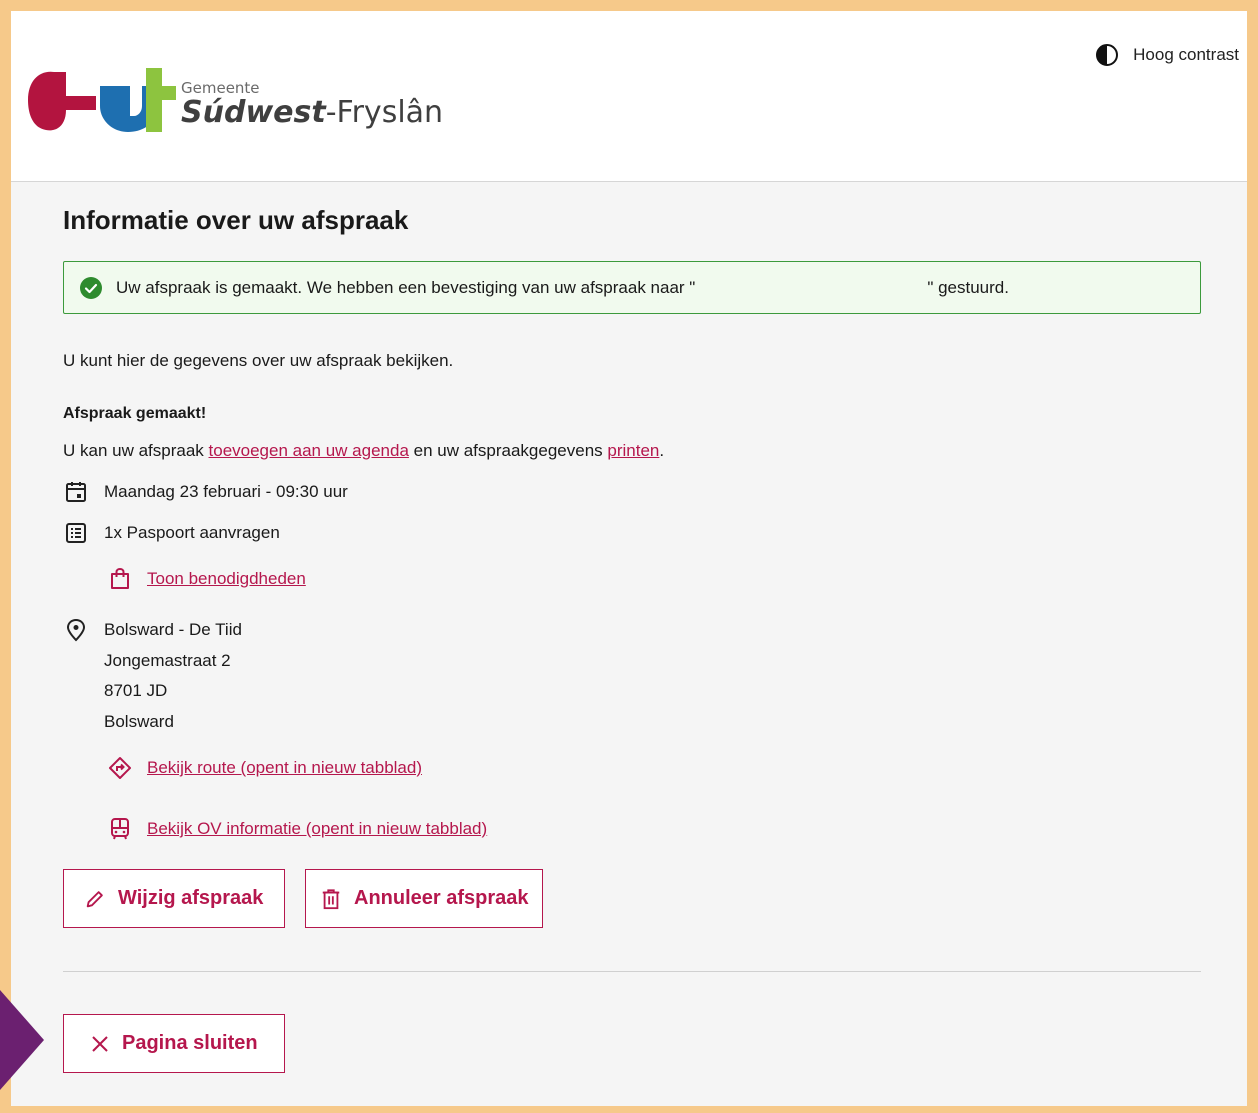  I want to click on list-icon, so click(76, 533).